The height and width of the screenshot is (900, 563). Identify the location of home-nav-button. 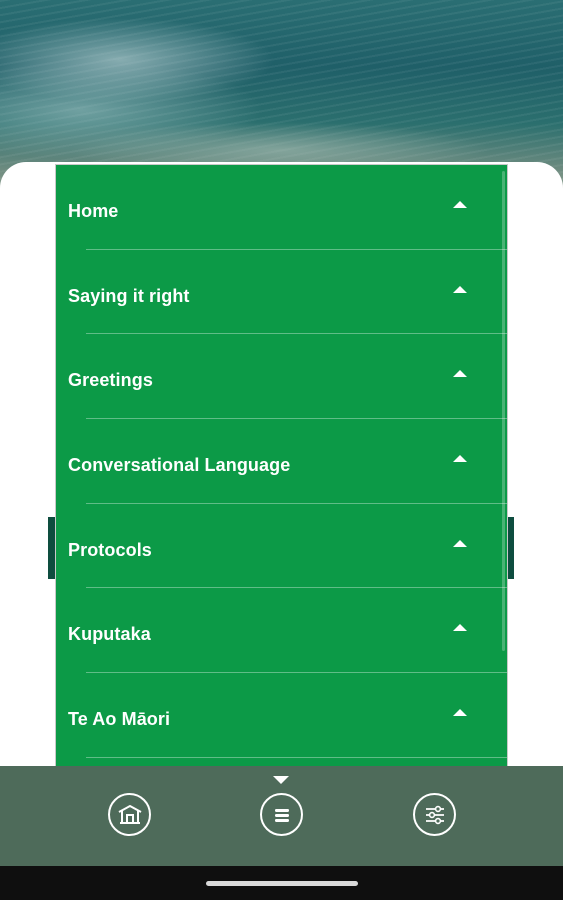
(129, 814).